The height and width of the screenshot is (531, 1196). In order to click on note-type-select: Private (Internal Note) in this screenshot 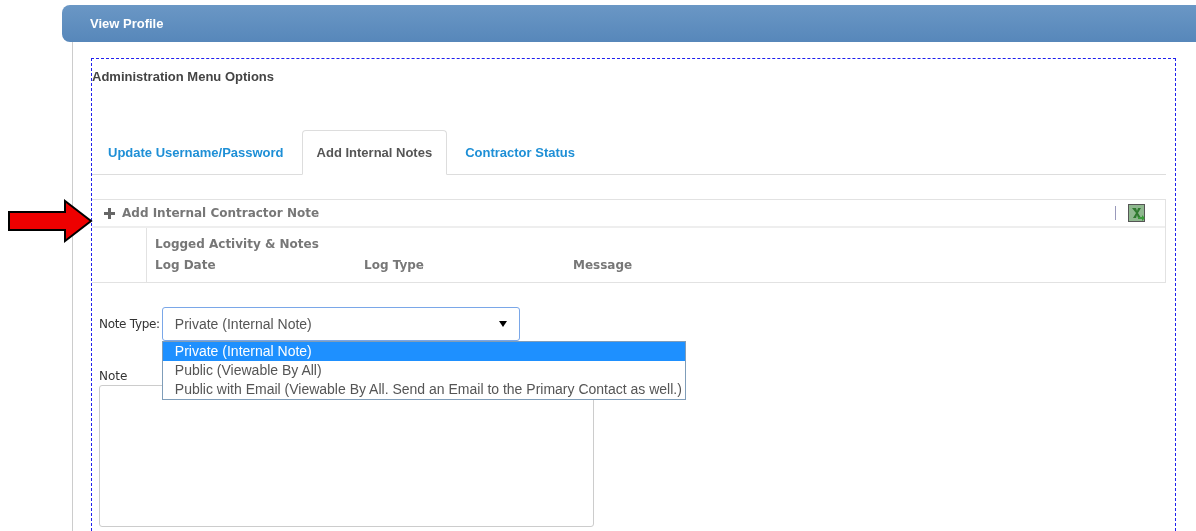, I will do `click(340, 324)`.